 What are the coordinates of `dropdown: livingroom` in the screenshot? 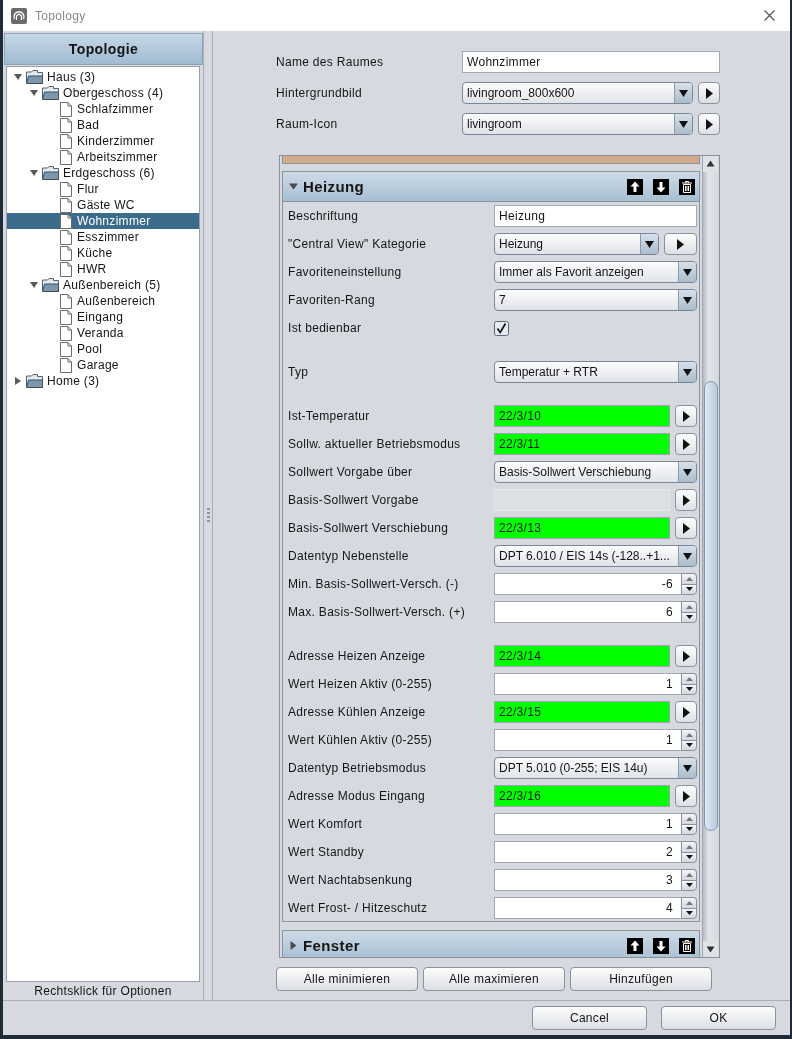 It's located at (577, 124).